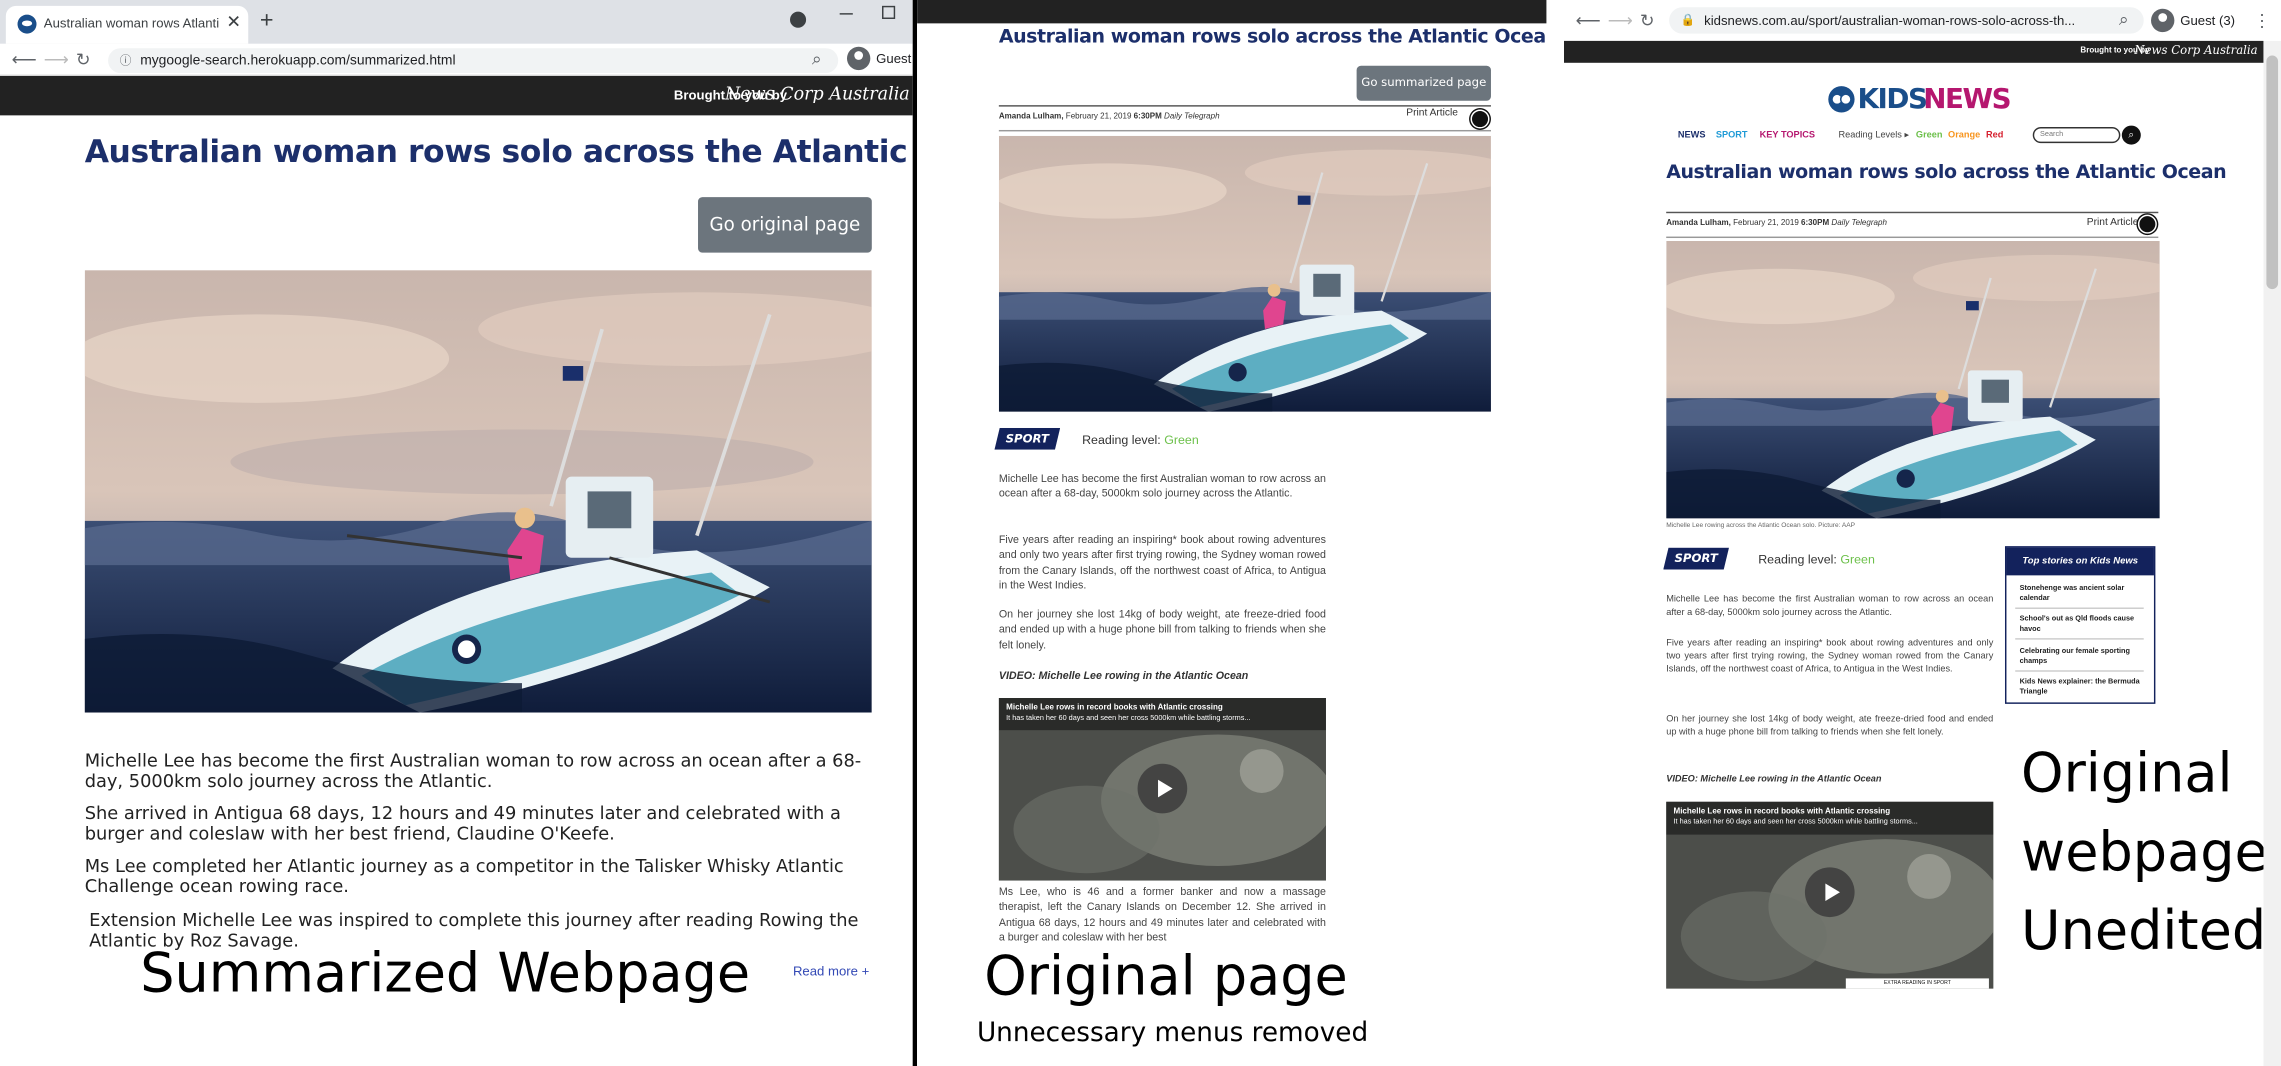  What do you see at coordinates (2080, 561) in the screenshot?
I see `top-stories-title: Top stories on Kids News` at bounding box center [2080, 561].